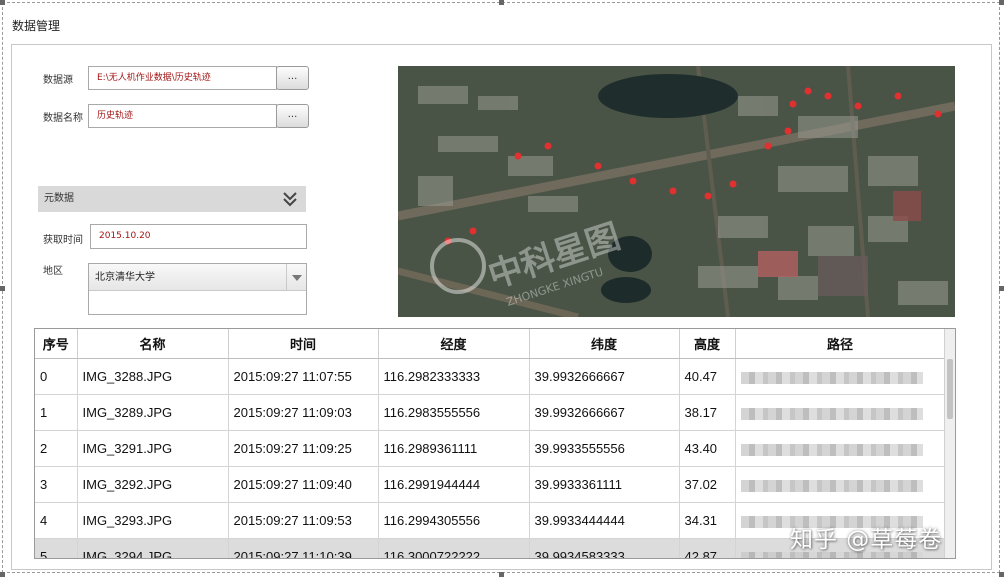 The height and width of the screenshot is (577, 1004). What do you see at coordinates (604, 548) in the screenshot?
I see `cell-latitude: 39.9934583333` at bounding box center [604, 548].